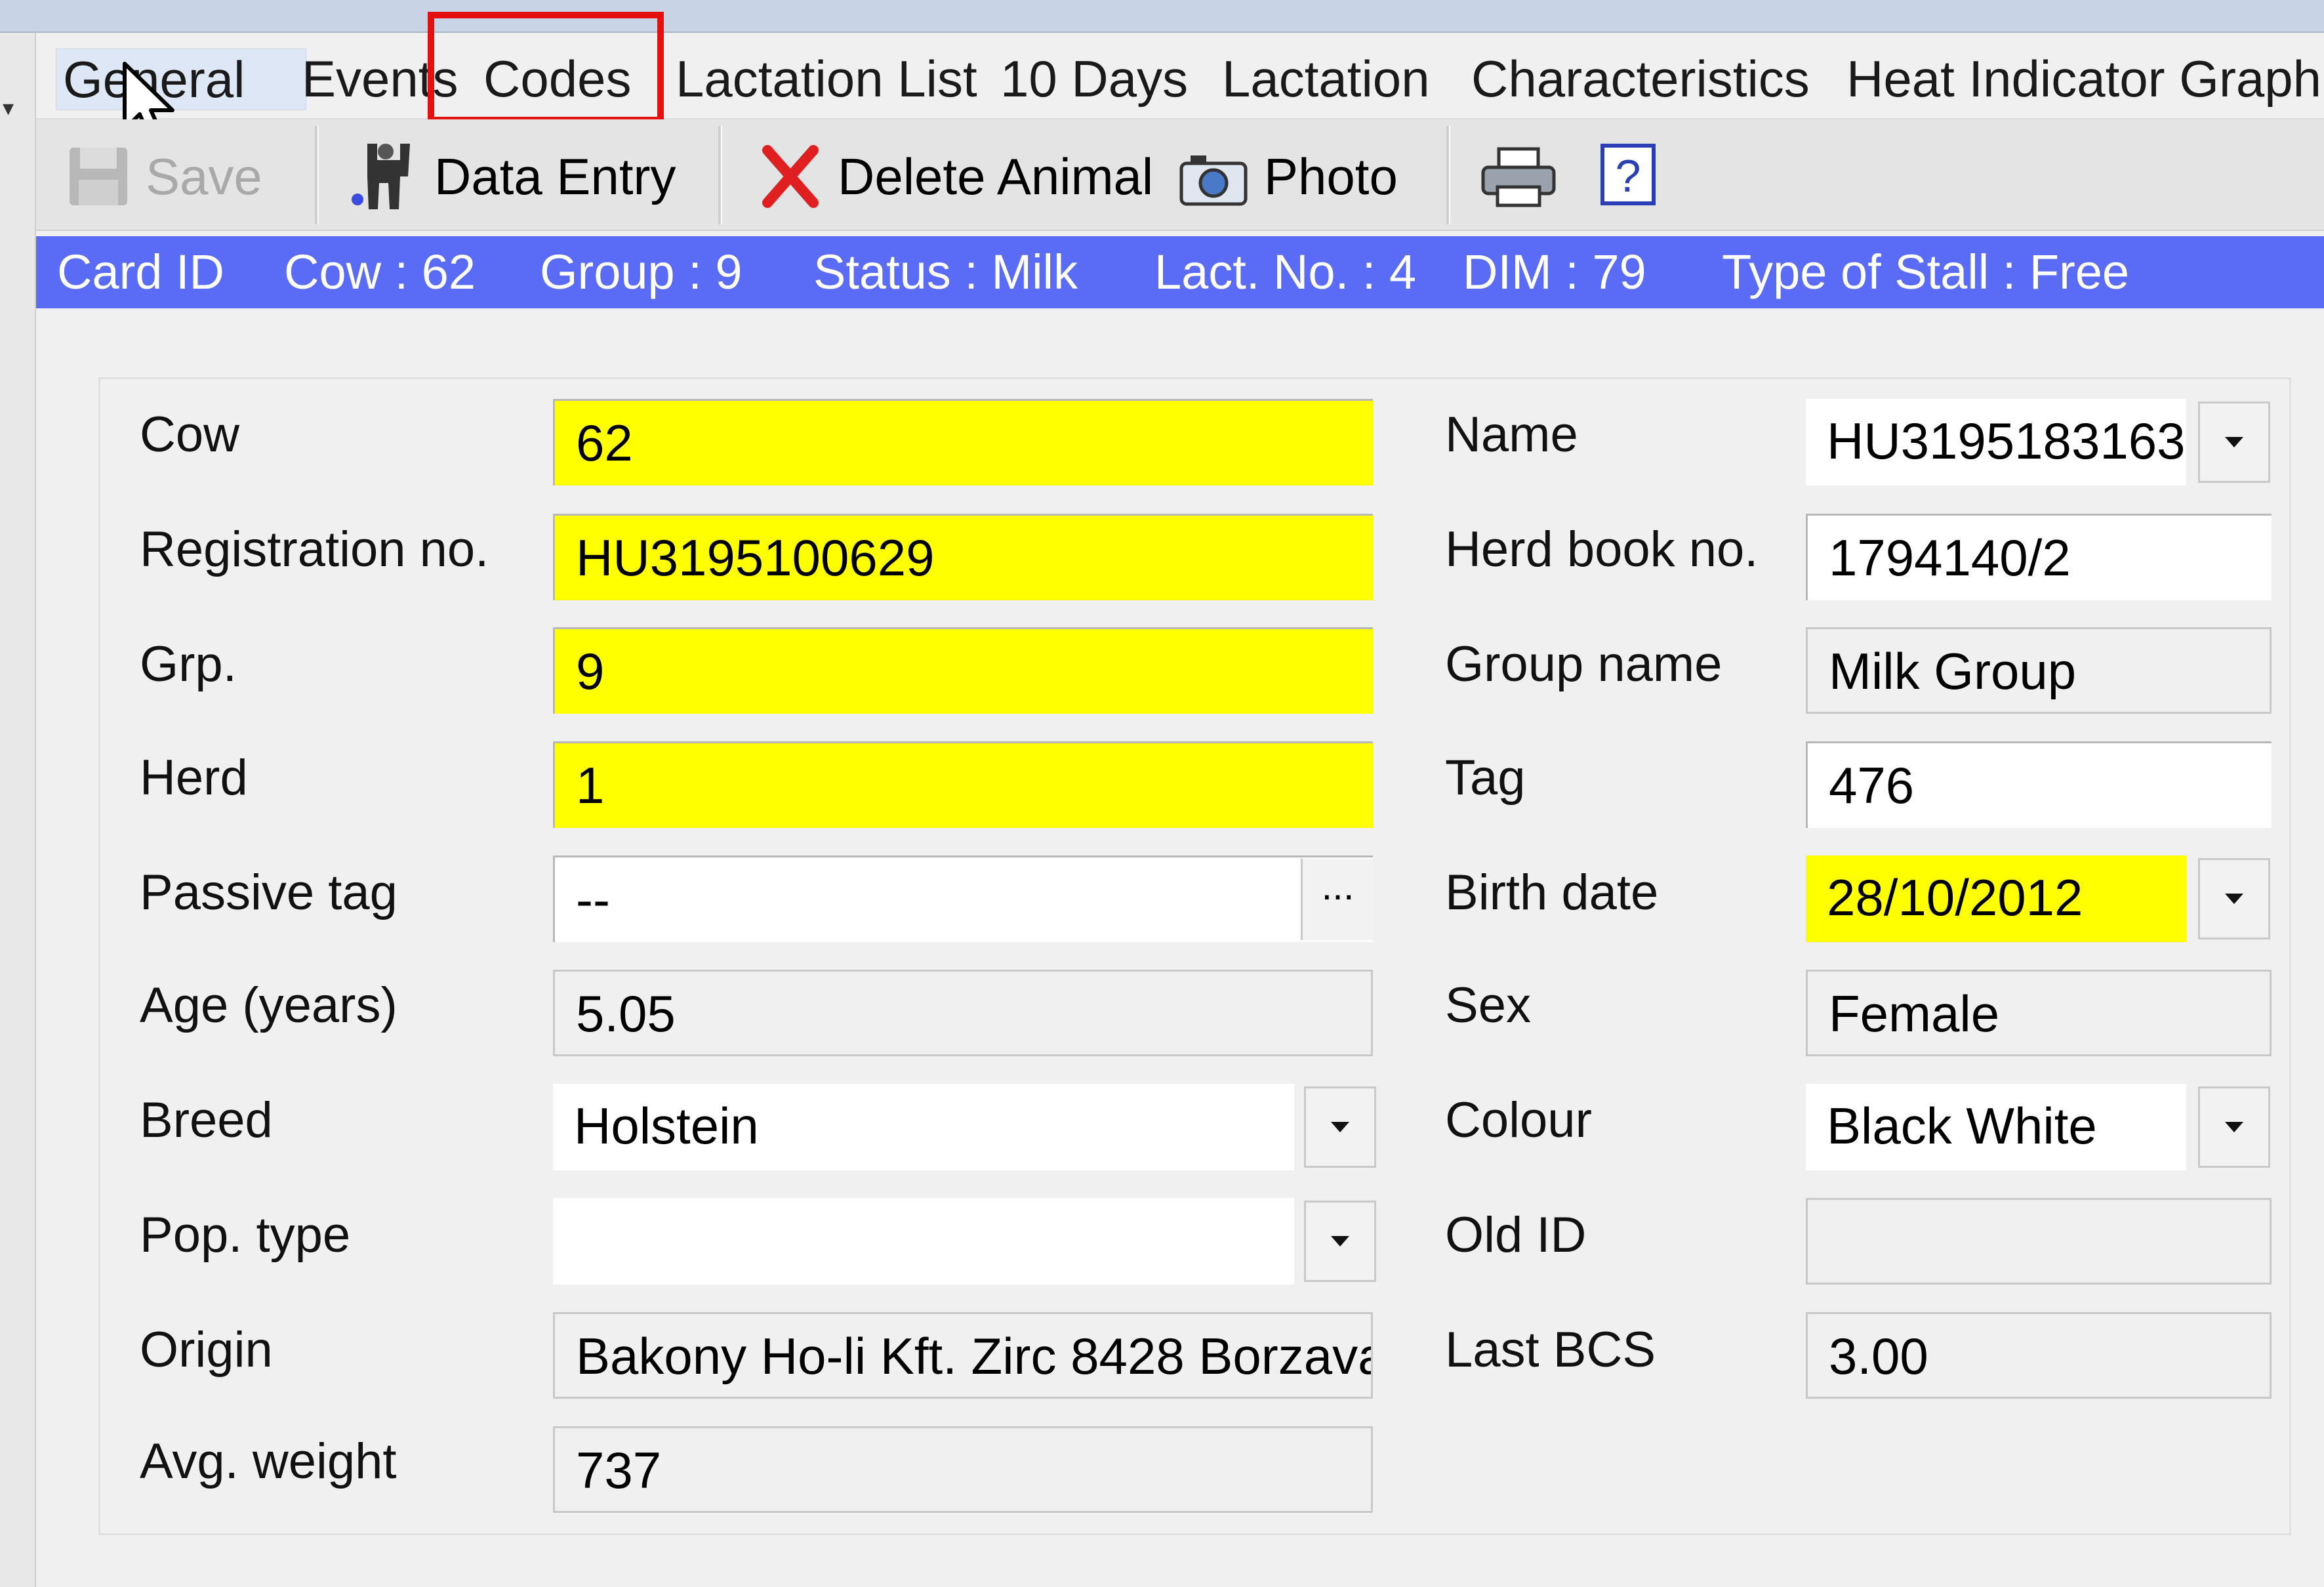 The height and width of the screenshot is (1587, 2324). What do you see at coordinates (963, 1355) in the screenshot?
I see `origin-field: Bakony Ho-li Kft. Zirc 8428 Borzavar` at bounding box center [963, 1355].